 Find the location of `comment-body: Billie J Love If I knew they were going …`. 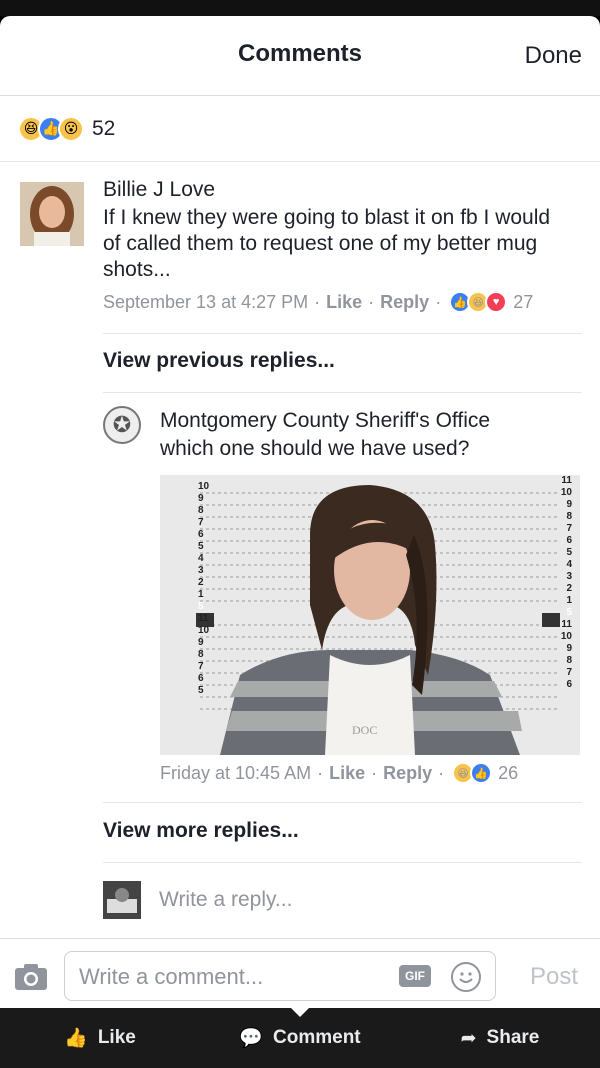

comment-body: Billie J Love If I knew they were going … is located at coordinates (333, 244).